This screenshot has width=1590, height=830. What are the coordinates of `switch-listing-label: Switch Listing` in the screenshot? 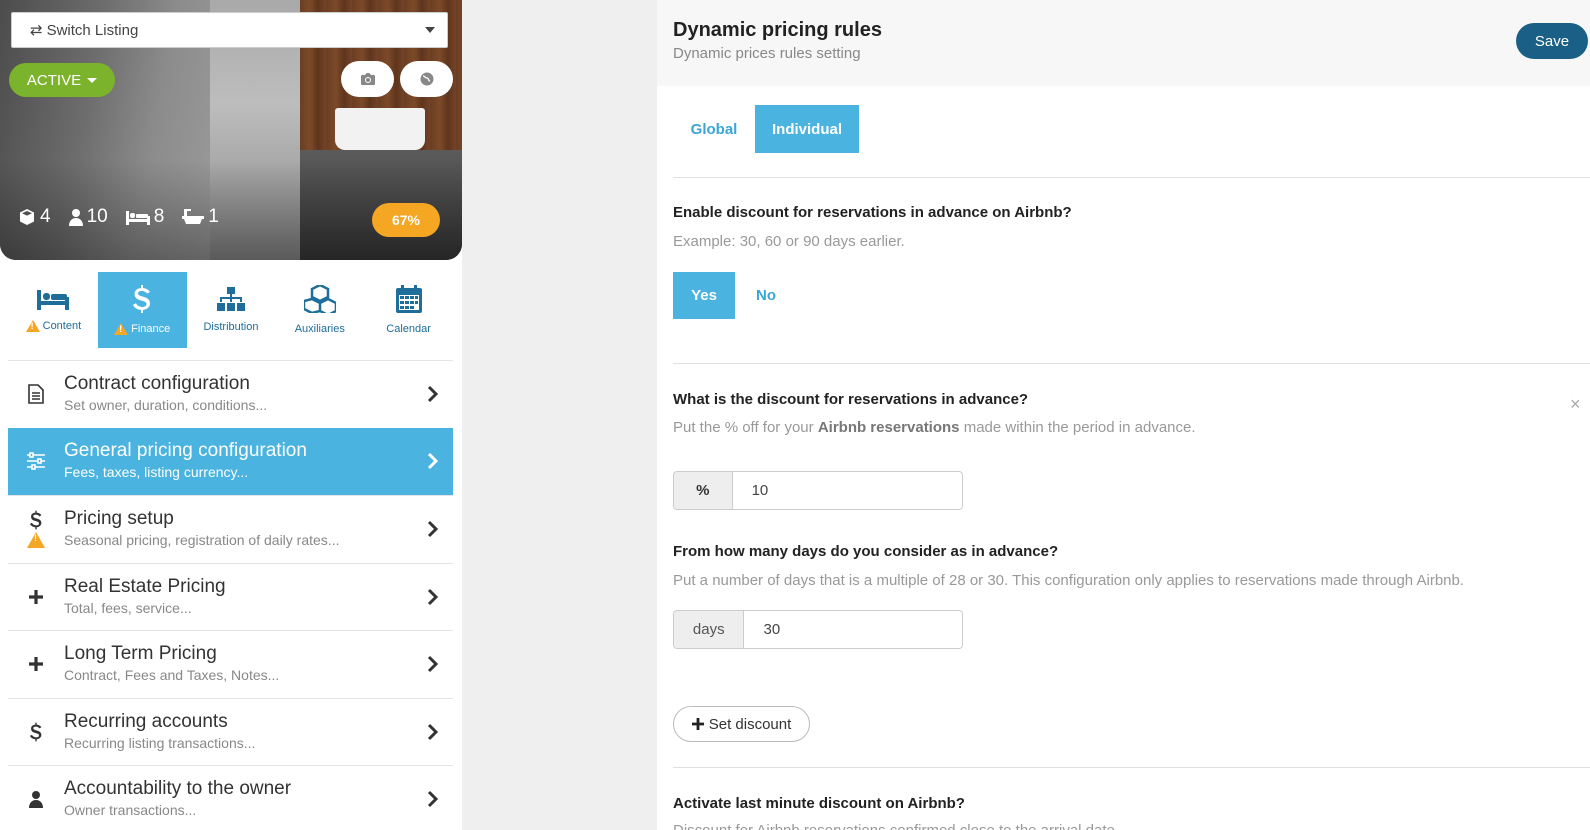 It's located at (92, 30).